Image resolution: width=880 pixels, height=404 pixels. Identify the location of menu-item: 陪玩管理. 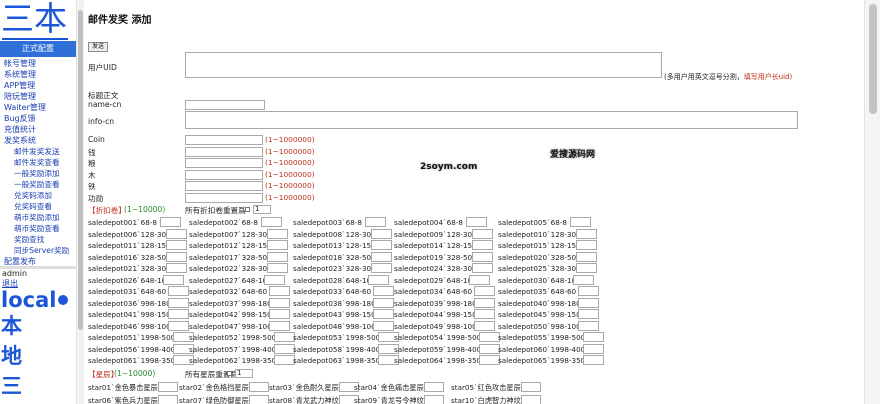
(40, 96).